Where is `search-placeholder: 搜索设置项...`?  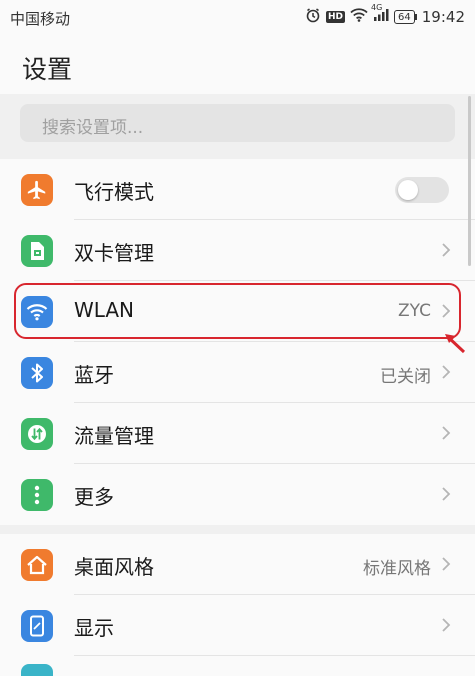 search-placeholder: 搜索设置项... is located at coordinates (93, 128).